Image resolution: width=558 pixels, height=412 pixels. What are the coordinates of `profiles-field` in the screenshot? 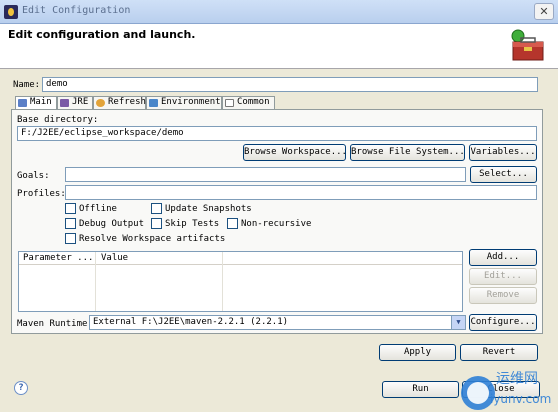 It's located at (301, 192).